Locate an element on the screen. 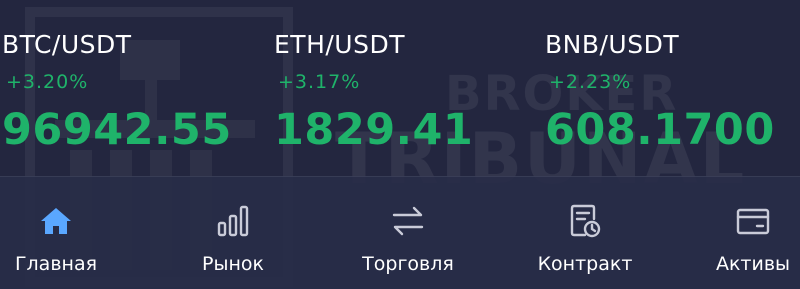 Image resolution: width=800 pixels, height=289 pixels. nav-item-market: Рынок is located at coordinates (233, 233).